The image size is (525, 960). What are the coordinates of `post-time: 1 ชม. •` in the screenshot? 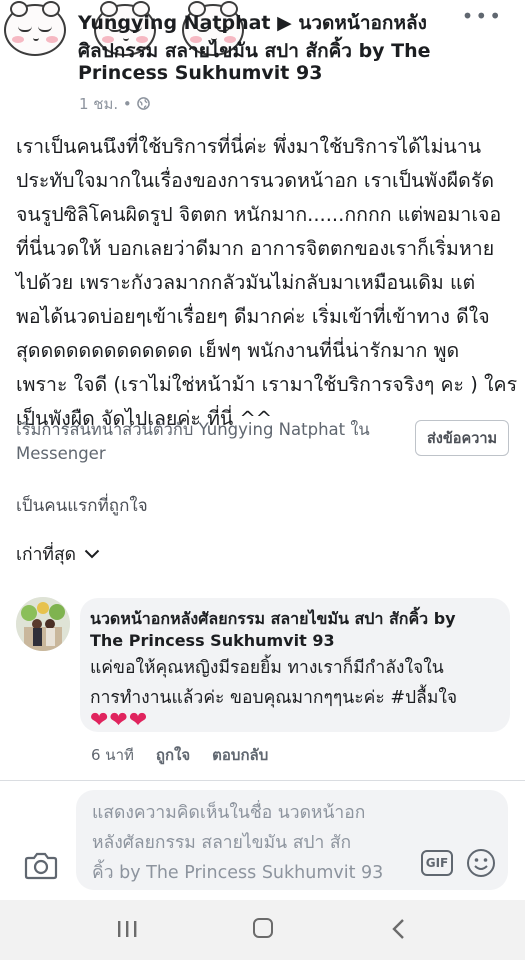 It's located at (114, 104).